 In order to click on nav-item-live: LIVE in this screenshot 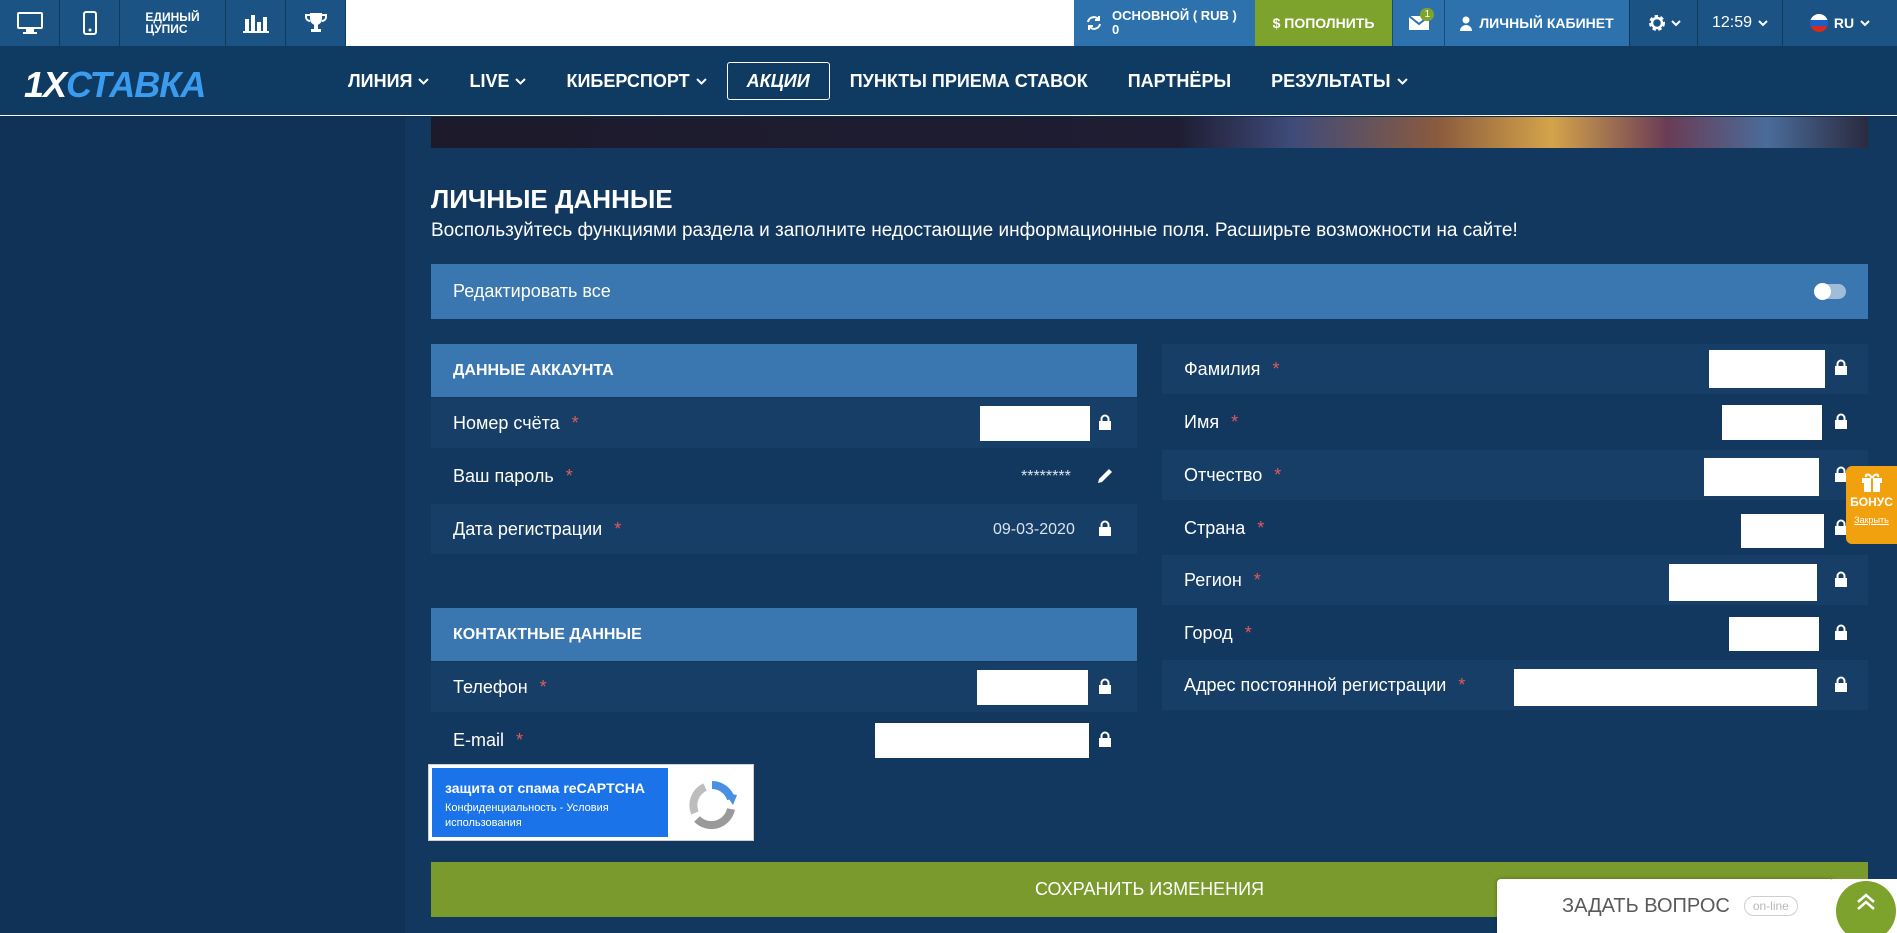, I will do `click(497, 81)`.